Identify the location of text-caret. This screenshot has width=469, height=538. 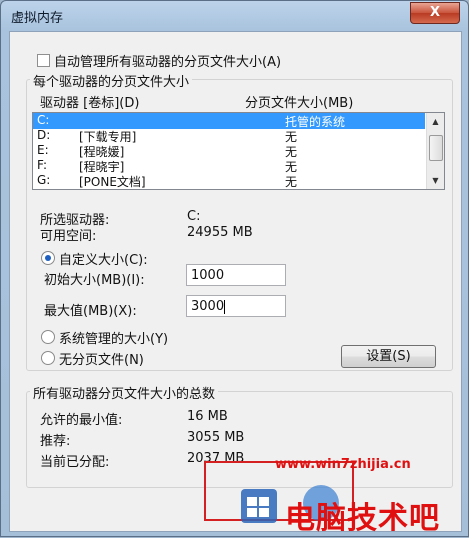
(225, 306).